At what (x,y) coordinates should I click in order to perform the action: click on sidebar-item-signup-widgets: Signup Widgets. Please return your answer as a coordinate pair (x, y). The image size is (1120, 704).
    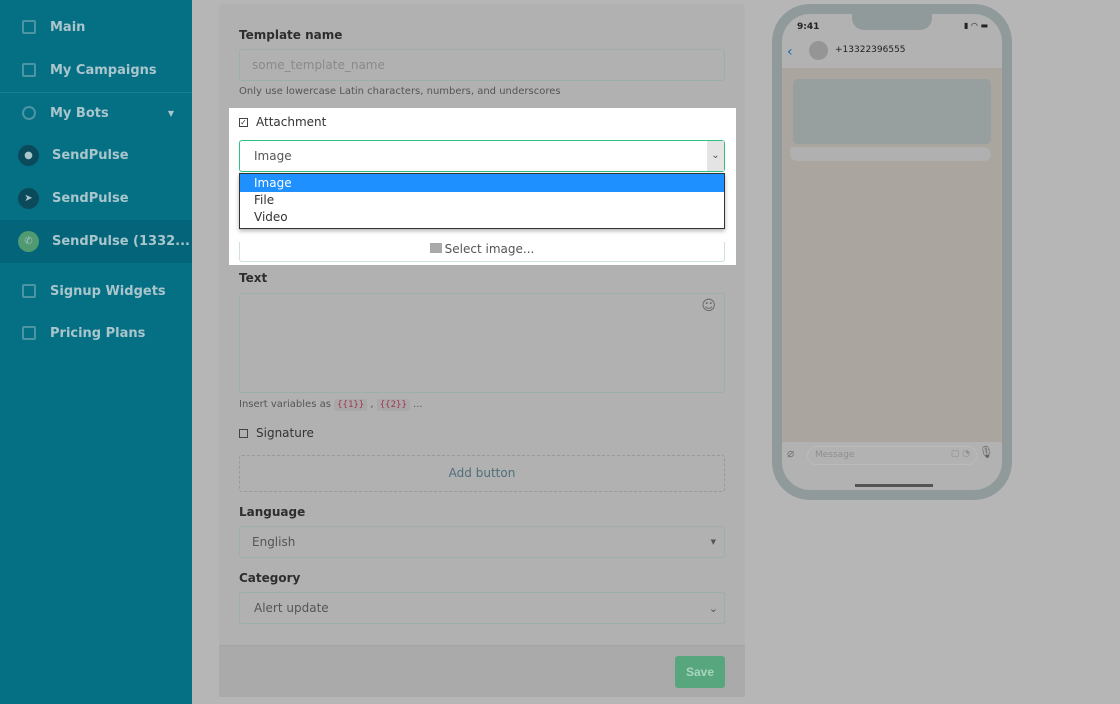
    Looking at the image, I should click on (96, 291).